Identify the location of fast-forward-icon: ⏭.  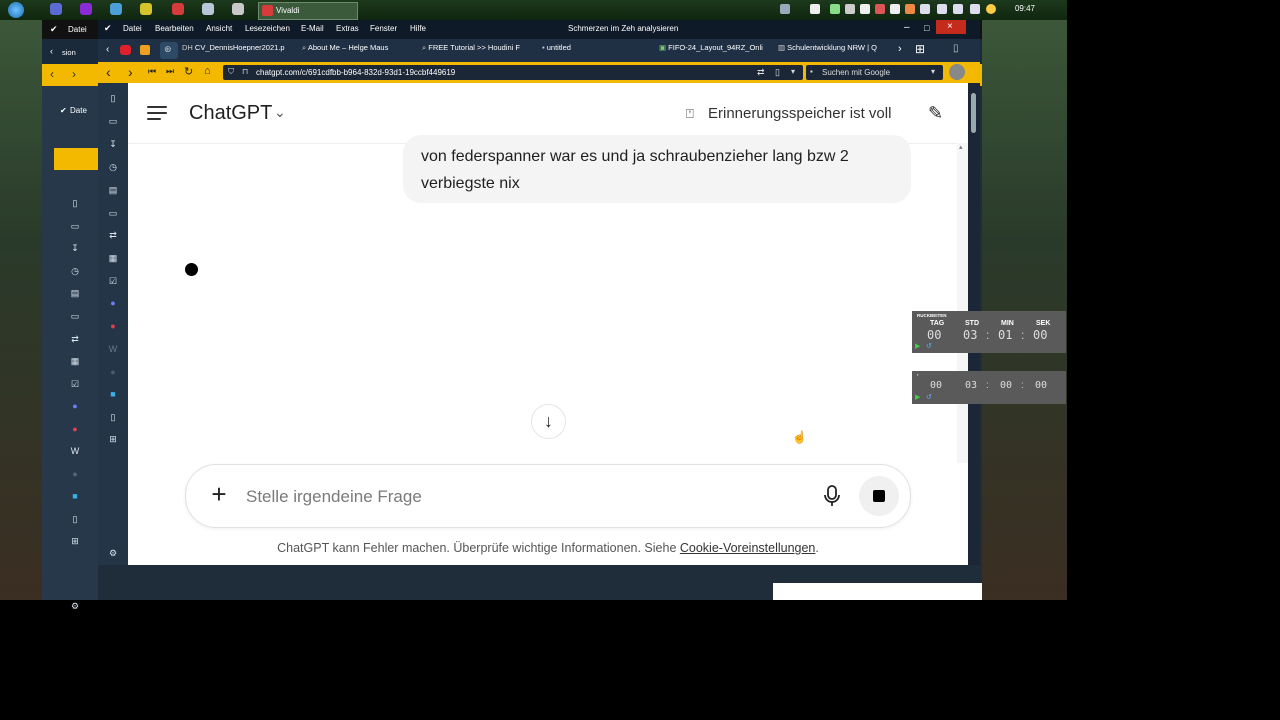
(170, 71).